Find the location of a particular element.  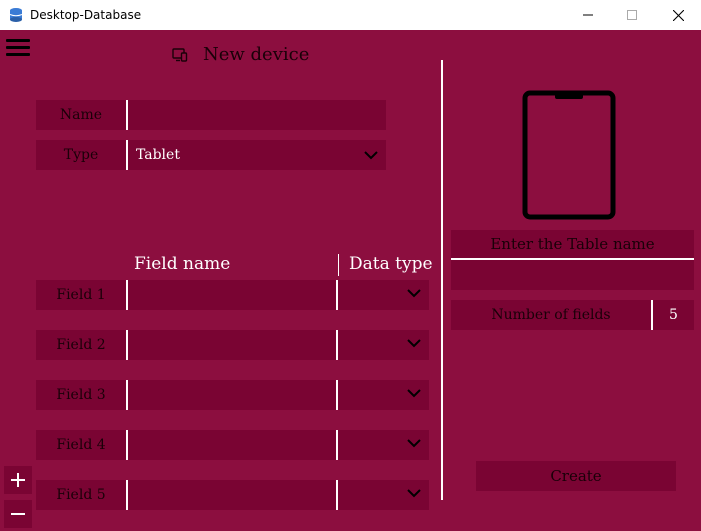

add-field-button is located at coordinates (18, 480).